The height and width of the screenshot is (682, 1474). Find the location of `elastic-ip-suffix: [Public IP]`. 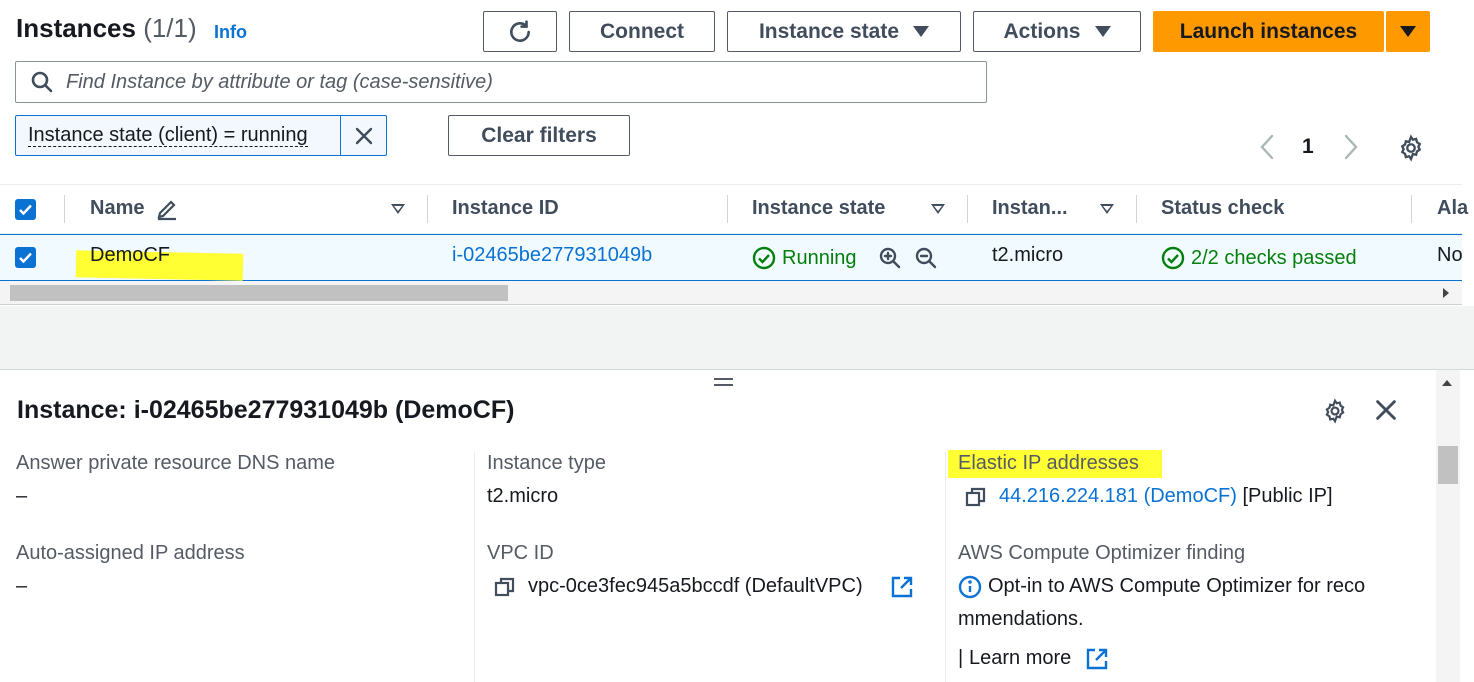

elastic-ip-suffix: [Public IP] is located at coordinates (1287, 496).